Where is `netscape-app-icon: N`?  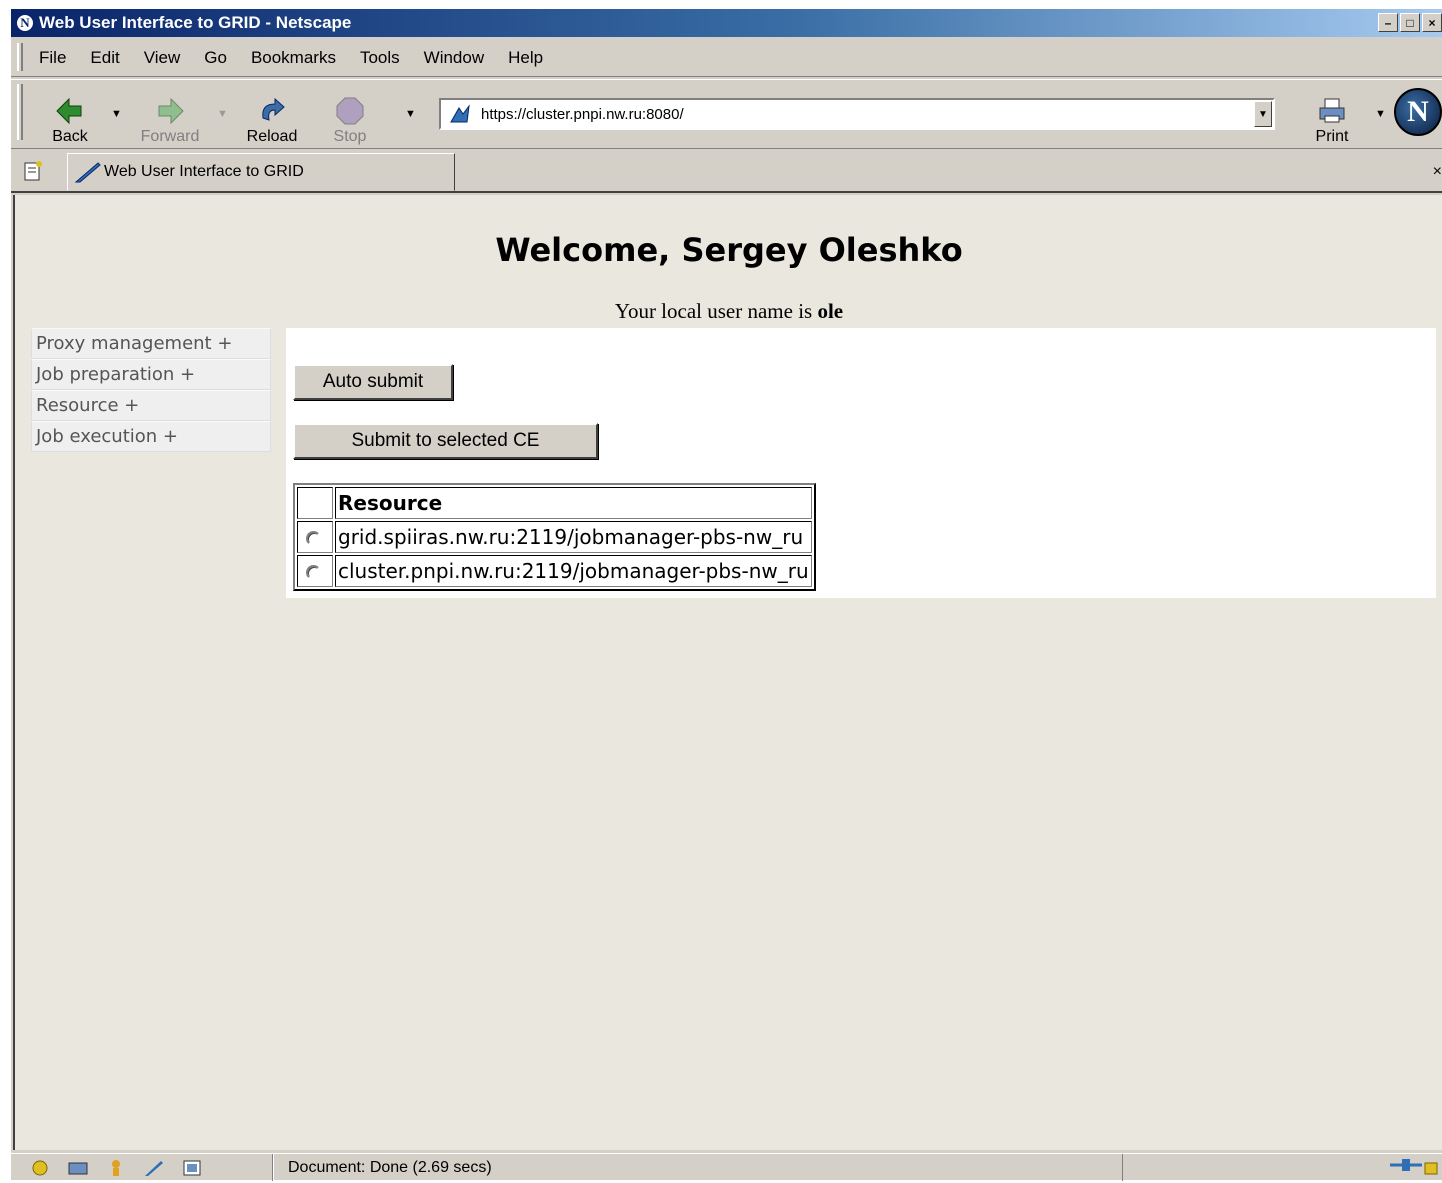
netscape-app-icon: N is located at coordinates (25, 23).